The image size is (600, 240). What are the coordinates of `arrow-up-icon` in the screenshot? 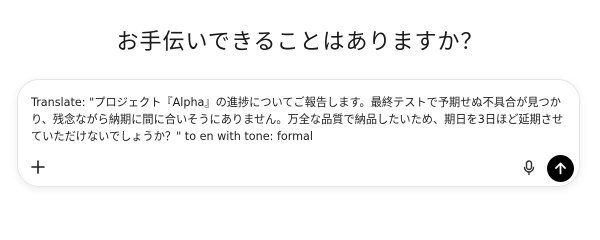 It's located at (560, 168).